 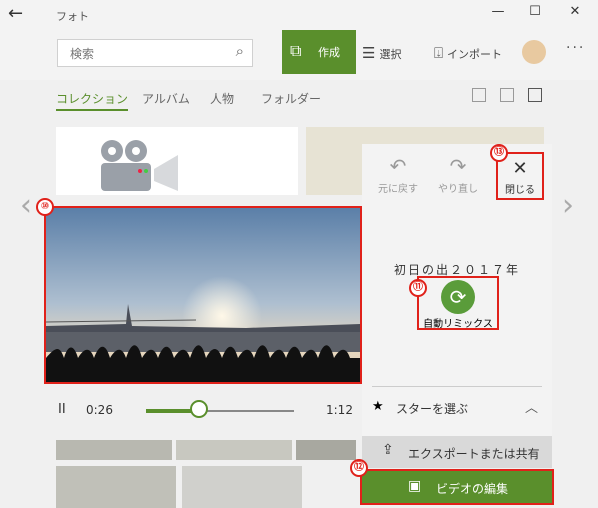 I want to click on tab-collection: コレクション, so click(x=92, y=100).